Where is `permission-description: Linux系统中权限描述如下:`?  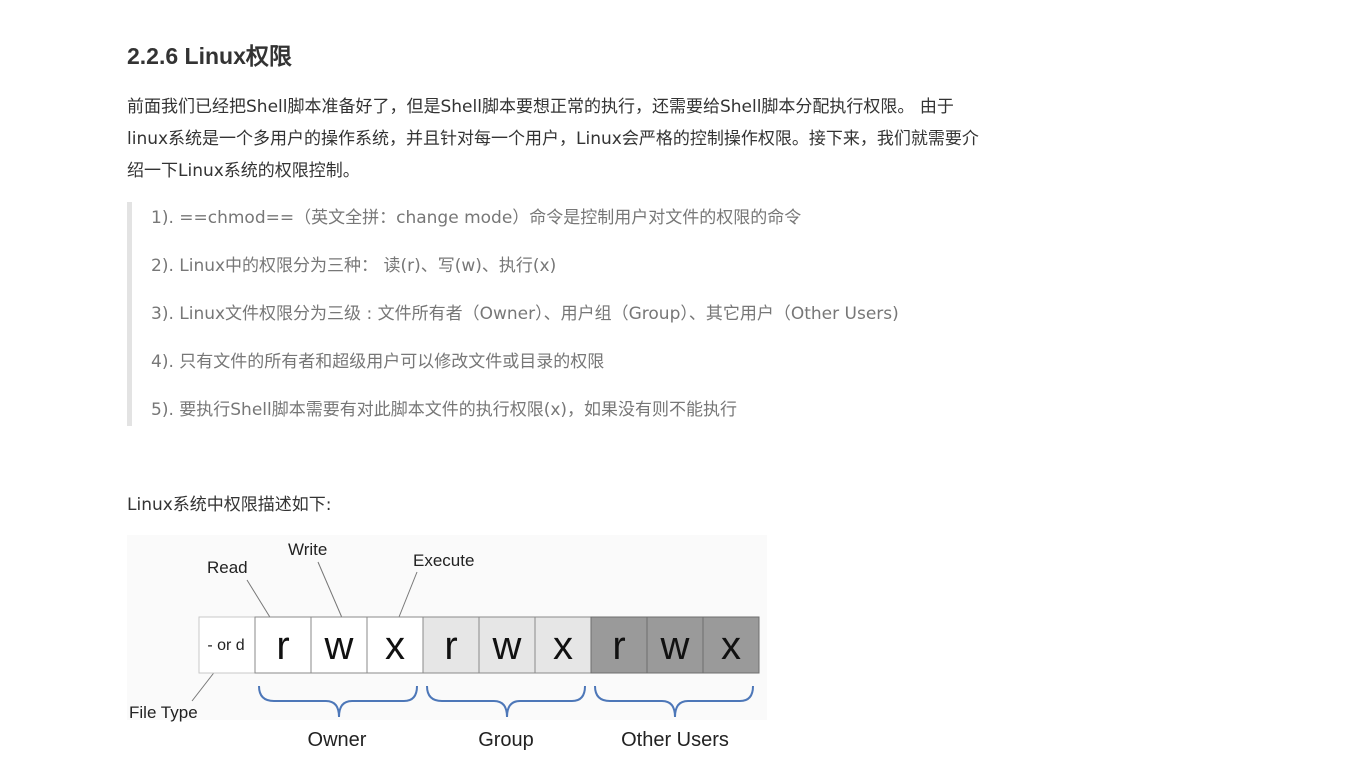 permission-description: Linux系统中权限描述如下: is located at coordinates (229, 505).